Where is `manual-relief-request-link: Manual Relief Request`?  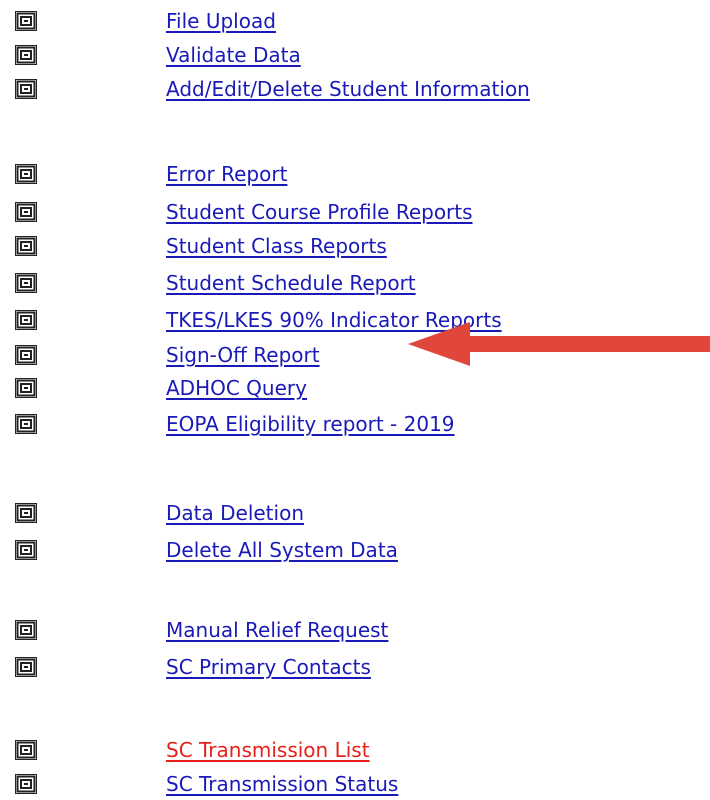
manual-relief-request-link: Manual Relief Request is located at coordinates (277, 630).